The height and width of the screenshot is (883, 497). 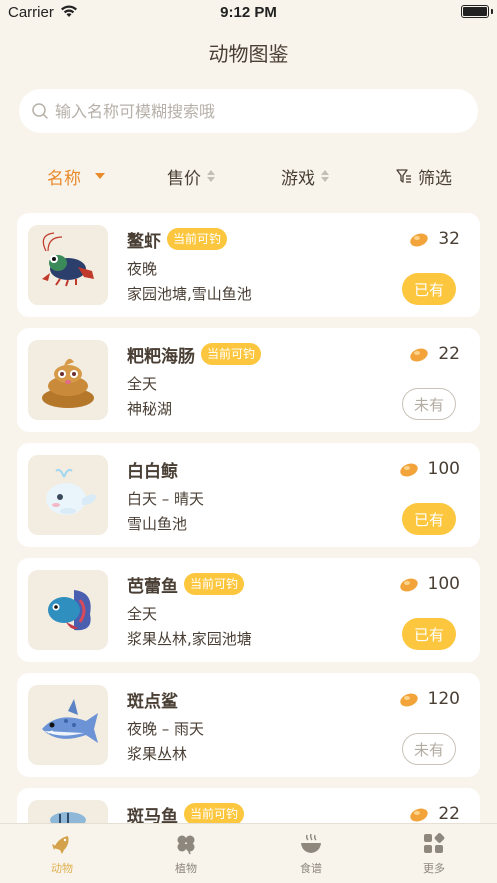 I want to click on animal-time: 夜晚, so click(x=142, y=269).